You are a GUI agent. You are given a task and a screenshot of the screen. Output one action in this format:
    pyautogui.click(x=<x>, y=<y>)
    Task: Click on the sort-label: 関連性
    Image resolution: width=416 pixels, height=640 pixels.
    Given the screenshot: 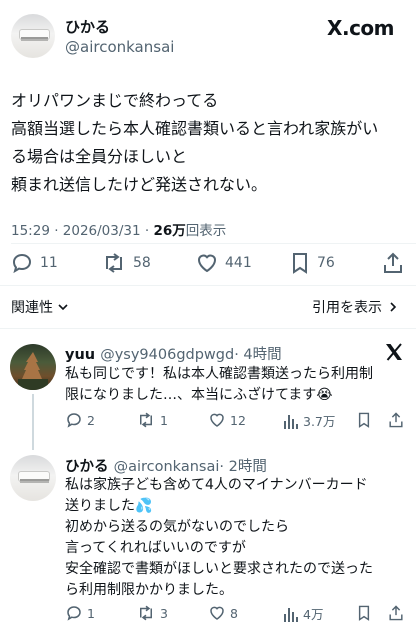 What is the action you would take?
    pyautogui.click(x=32, y=308)
    